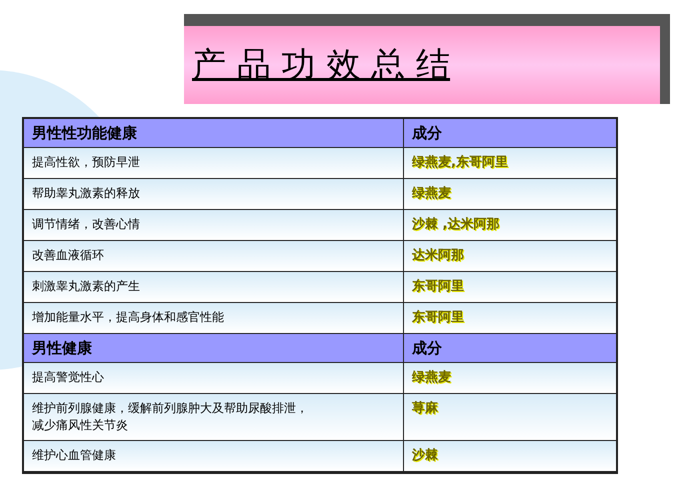 Image resolution: width=679 pixels, height=478 pixels. What do you see at coordinates (74, 455) in the screenshot?
I see `benefit-text: 维护心血管健康` at bounding box center [74, 455].